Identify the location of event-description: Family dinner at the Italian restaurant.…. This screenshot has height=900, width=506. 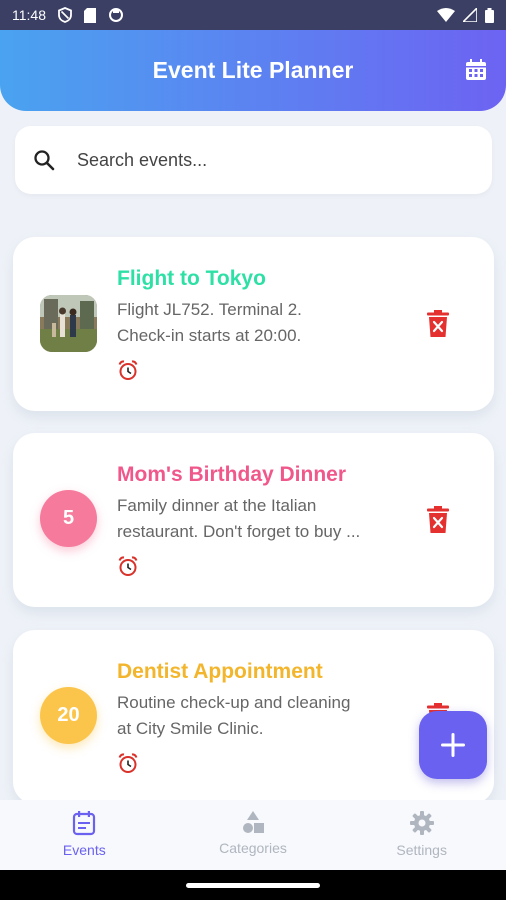
(254, 519).